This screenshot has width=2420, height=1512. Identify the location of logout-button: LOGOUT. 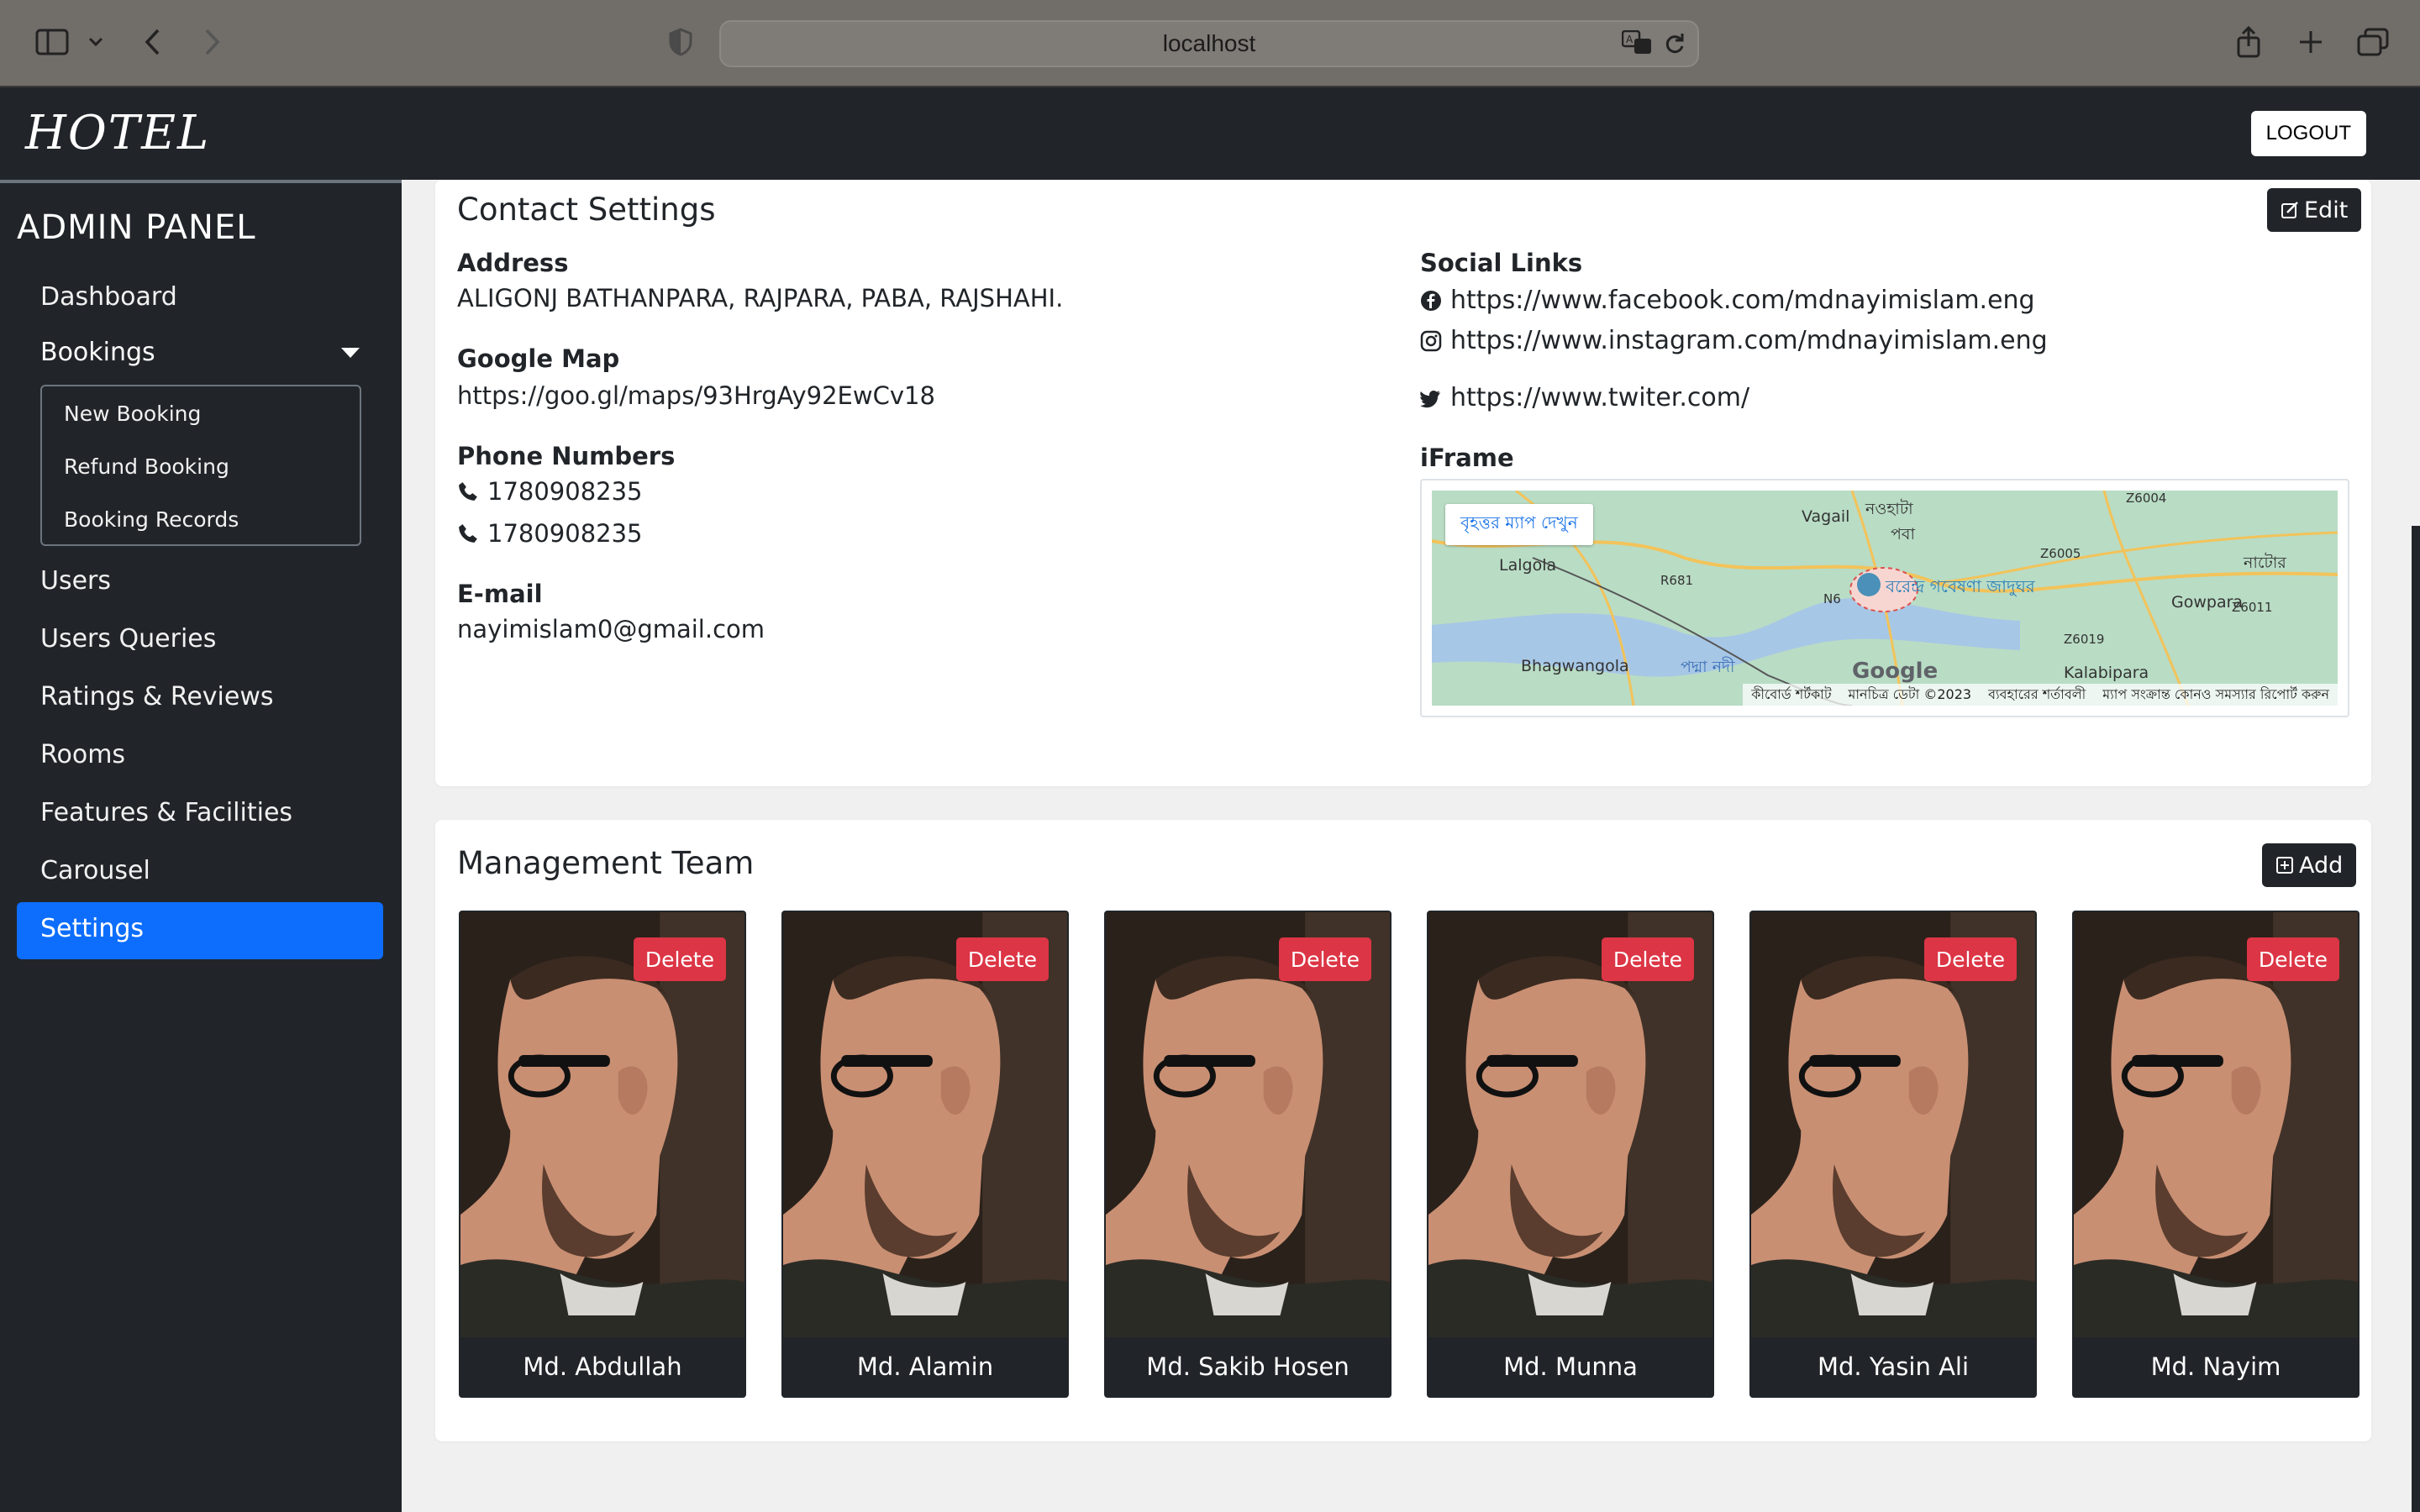
(2308, 133).